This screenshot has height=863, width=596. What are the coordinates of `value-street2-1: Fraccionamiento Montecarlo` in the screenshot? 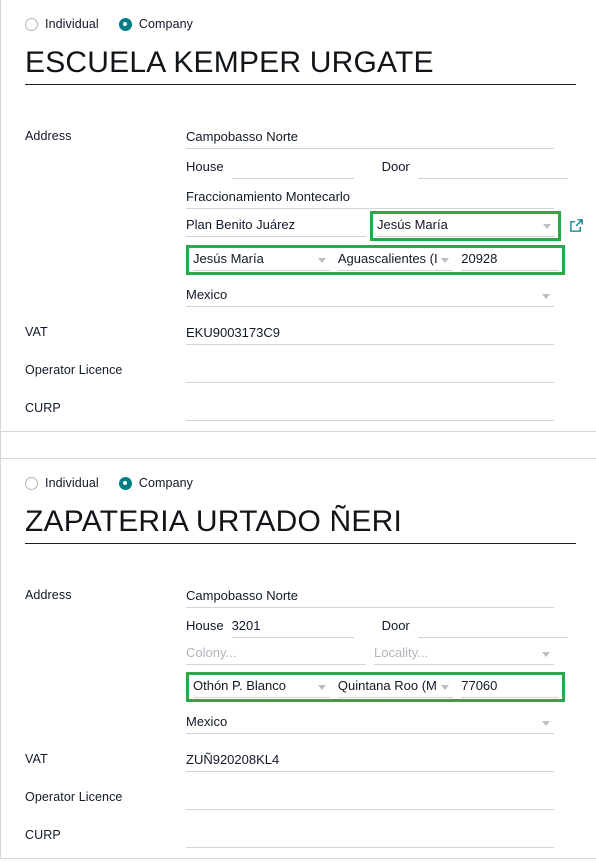 It's located at (268, 196).